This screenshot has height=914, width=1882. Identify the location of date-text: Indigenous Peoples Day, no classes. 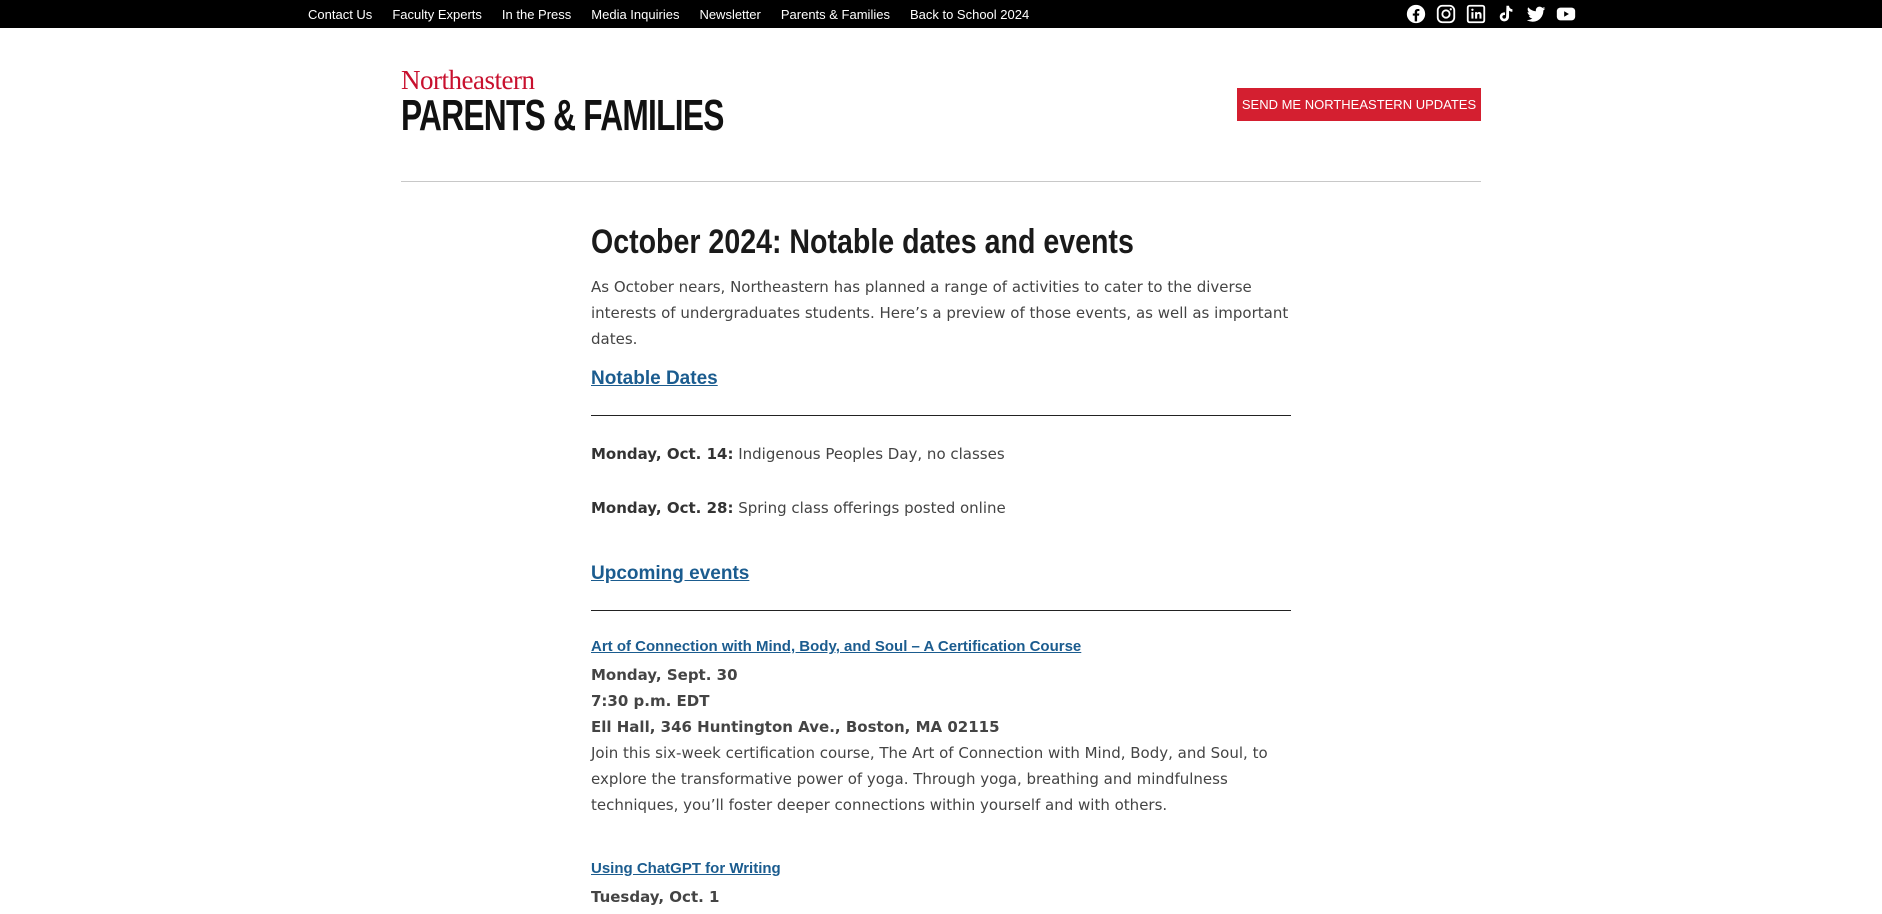
(869, 454).